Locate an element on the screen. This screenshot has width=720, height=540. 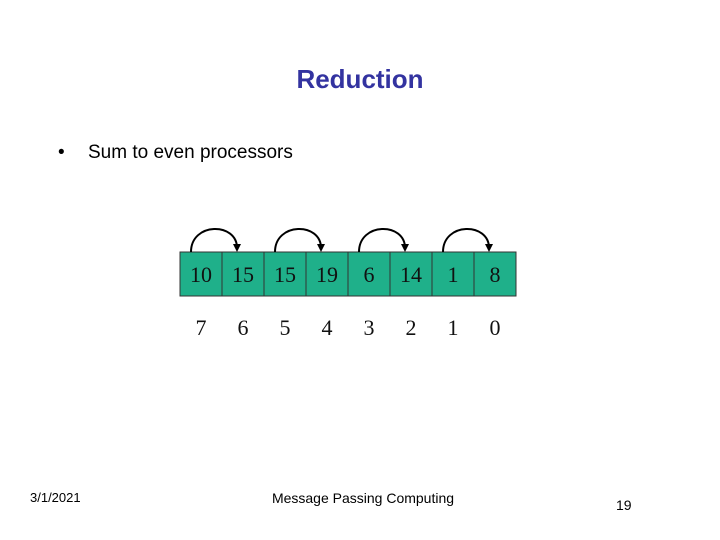
cell-value: 10 is located at coordinates (201, 274).